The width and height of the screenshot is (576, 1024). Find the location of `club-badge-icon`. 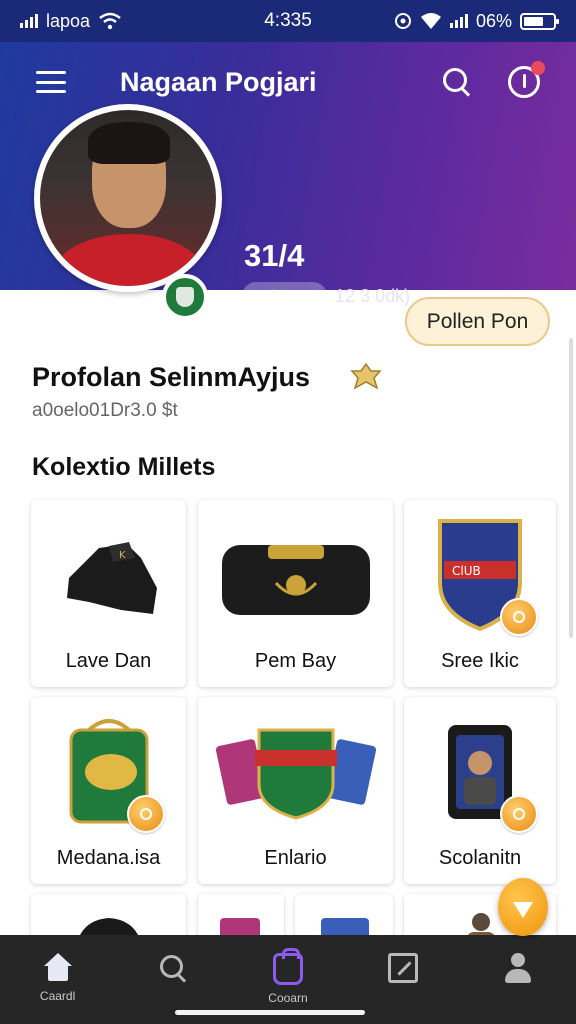

club-badge-icon is located at coordinates (185, 297).